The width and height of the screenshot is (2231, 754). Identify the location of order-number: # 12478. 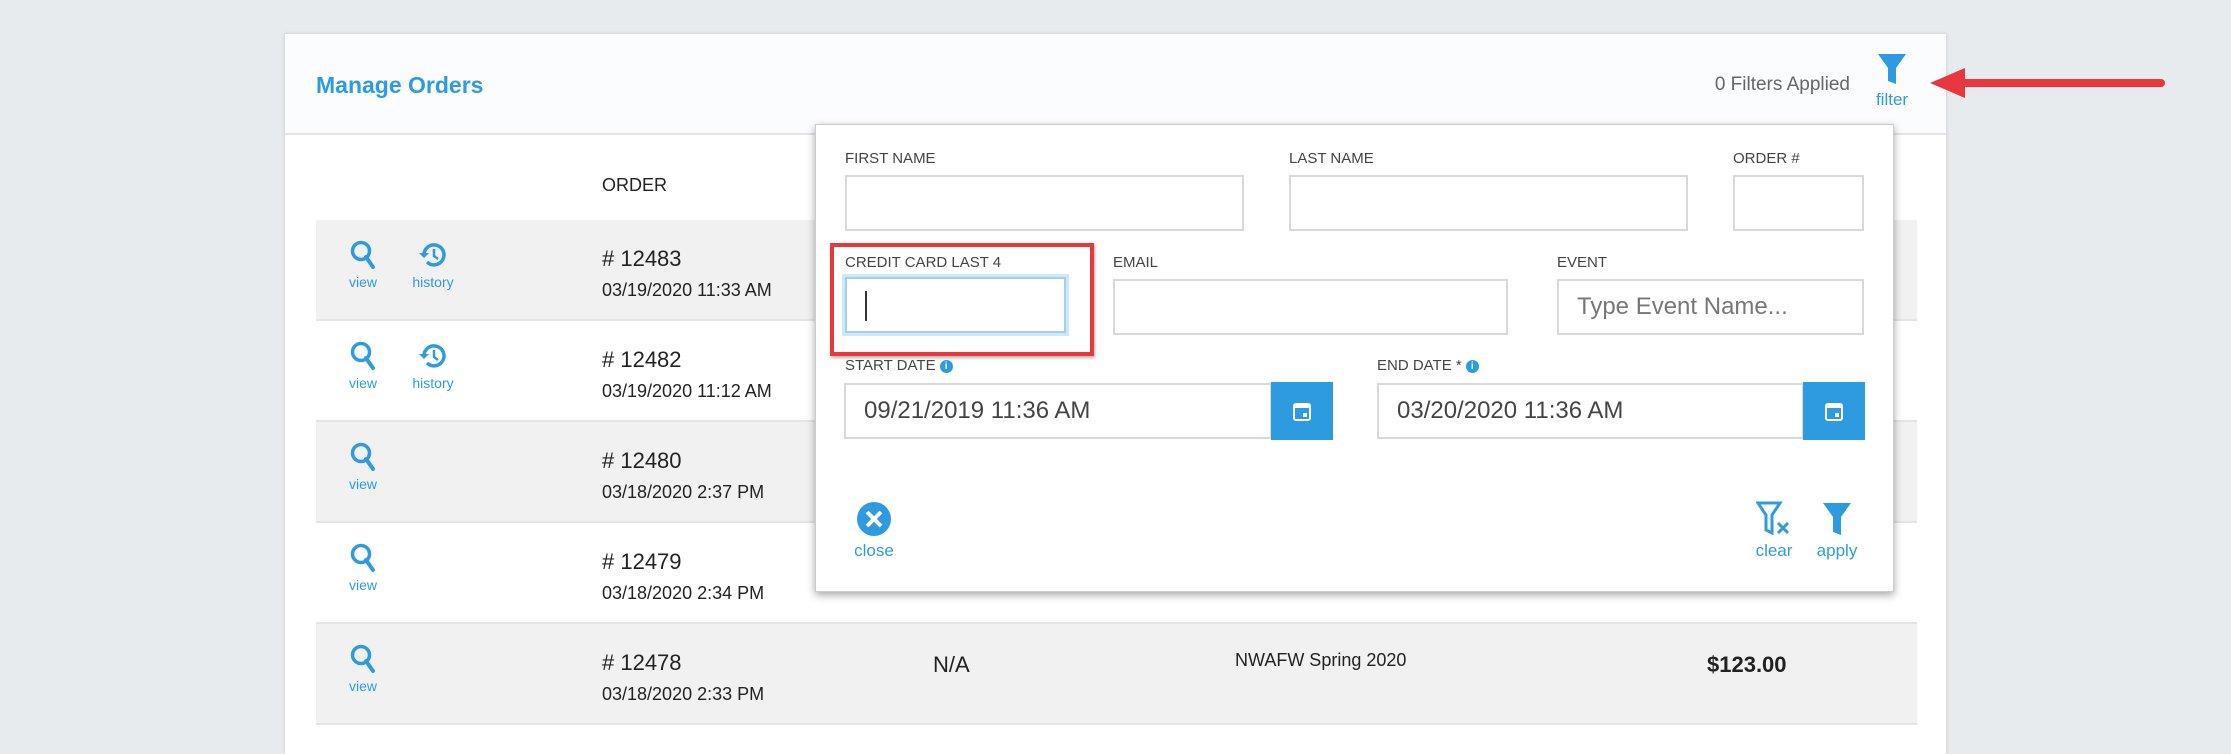
(642, 663).